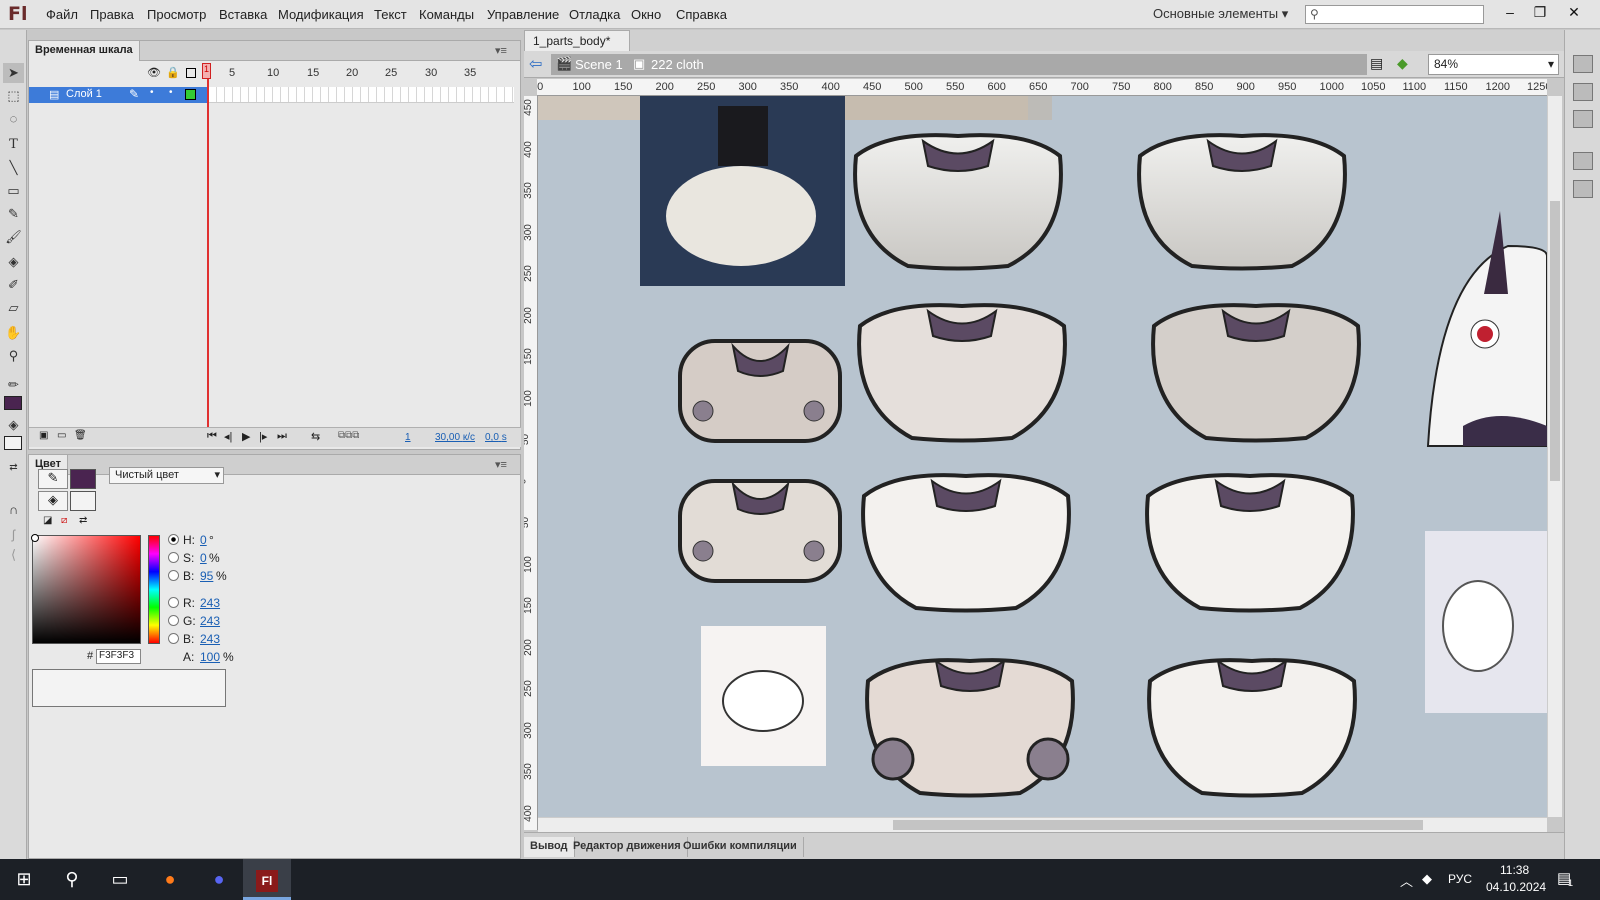  Describe the element at coordinates (646, 14) in the screenshot. I see `menu-window: Окно` at that location.